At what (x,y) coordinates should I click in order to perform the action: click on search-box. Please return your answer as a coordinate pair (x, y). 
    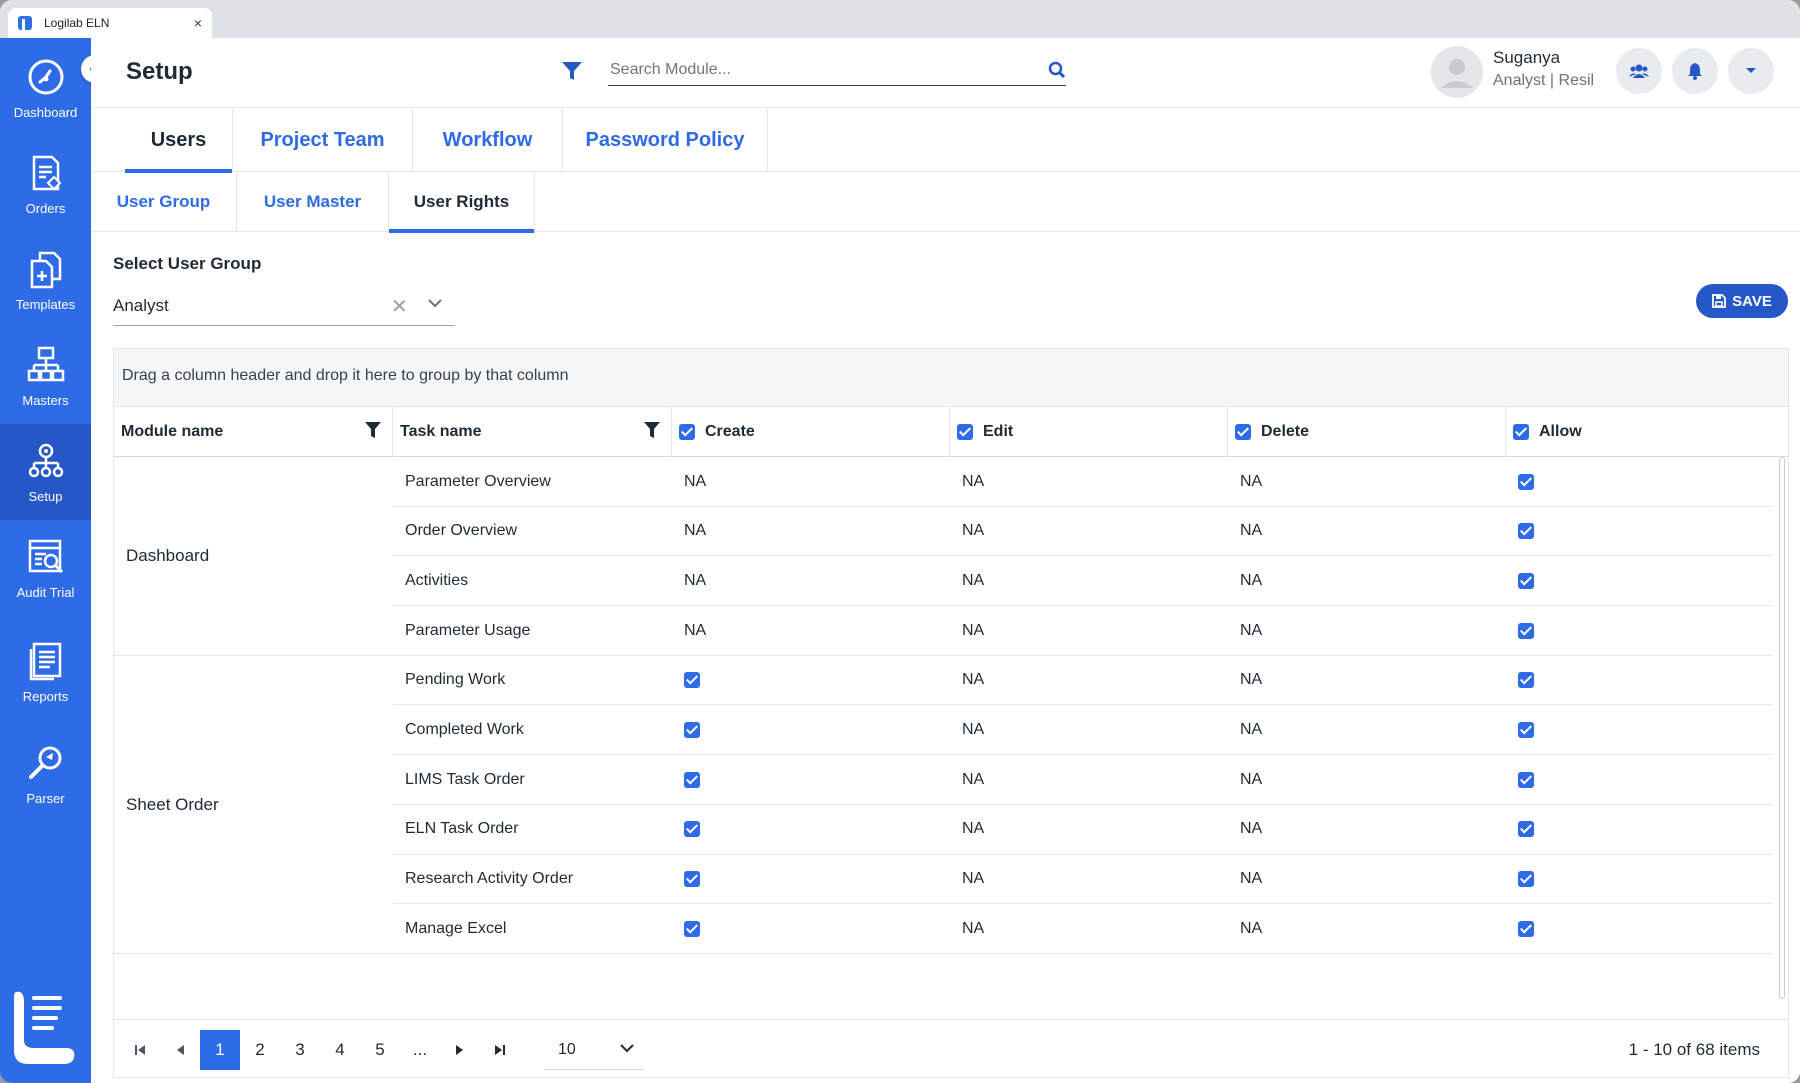
    Looking at the image, I should click on (837, 71).